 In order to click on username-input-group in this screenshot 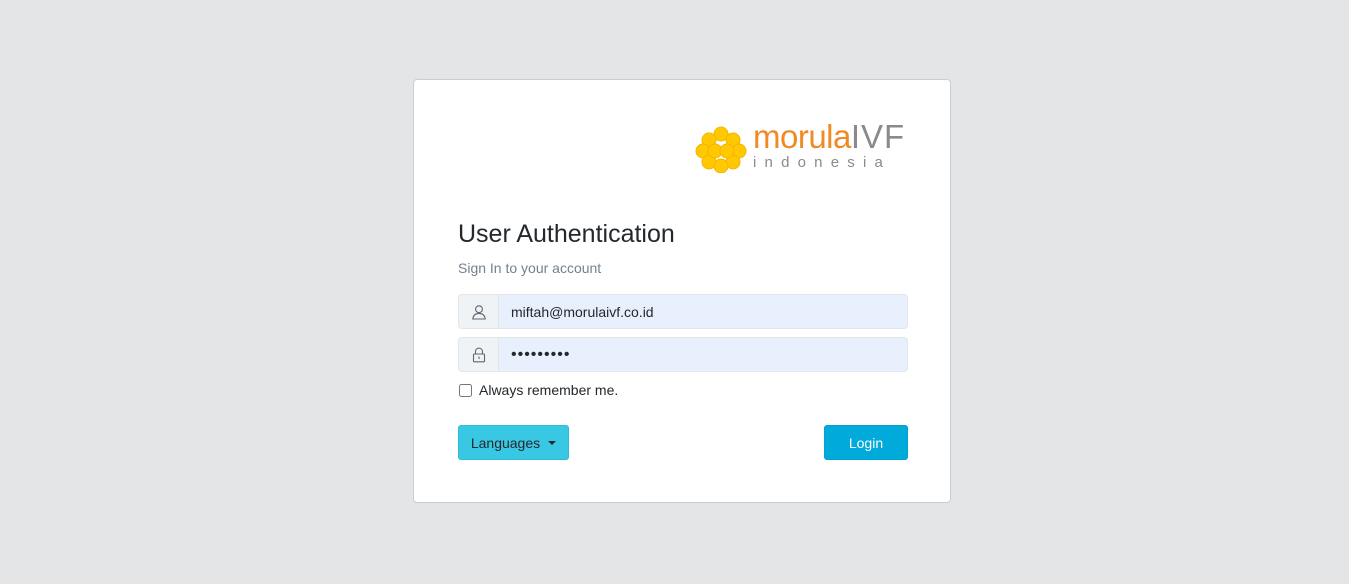, I will do `click(683, 311)`.